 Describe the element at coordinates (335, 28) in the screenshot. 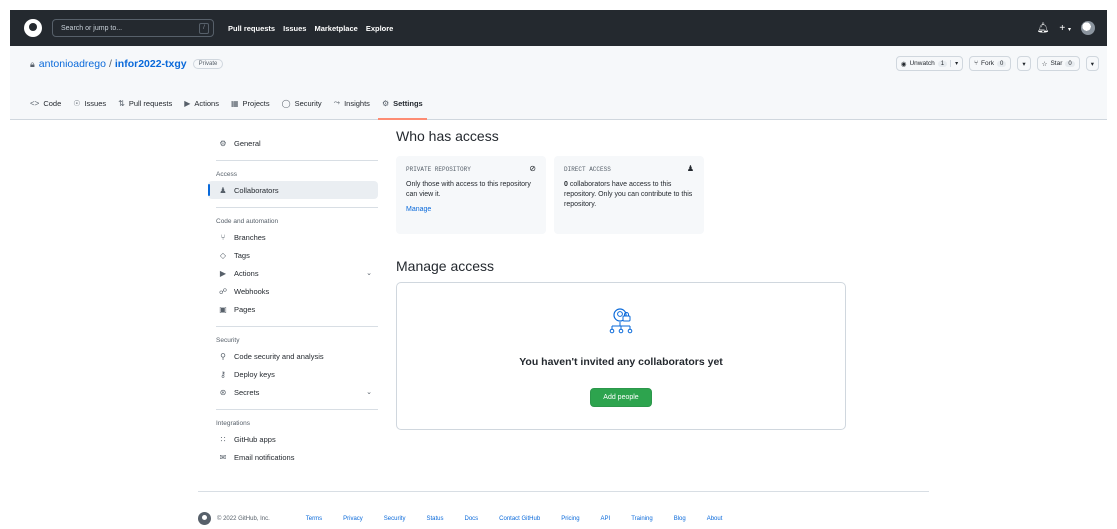

I see `nav-marketplace: Marketplace` at that location.